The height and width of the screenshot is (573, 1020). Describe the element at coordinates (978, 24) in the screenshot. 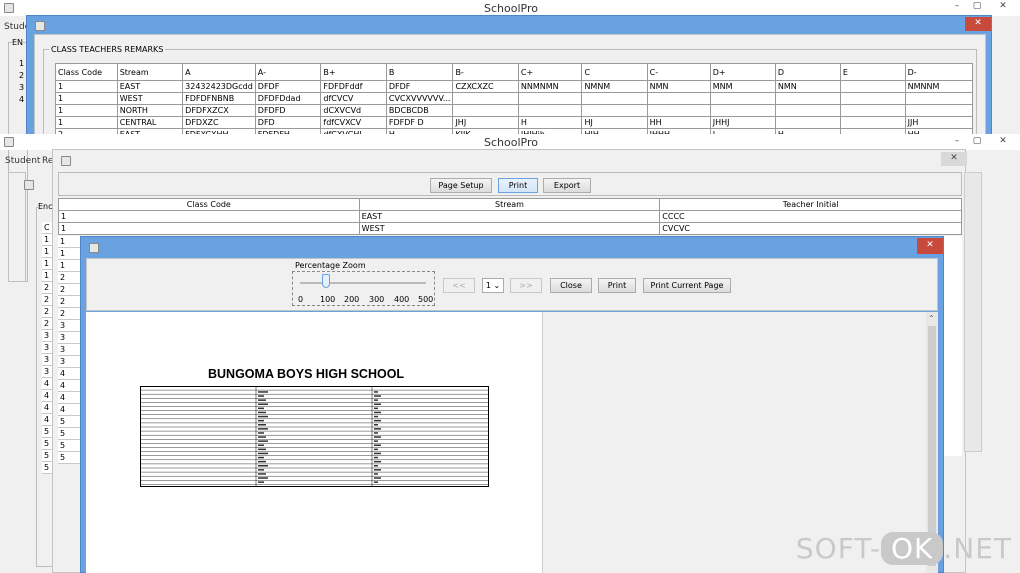

I see `remarks-close-button: ✕` at that location.